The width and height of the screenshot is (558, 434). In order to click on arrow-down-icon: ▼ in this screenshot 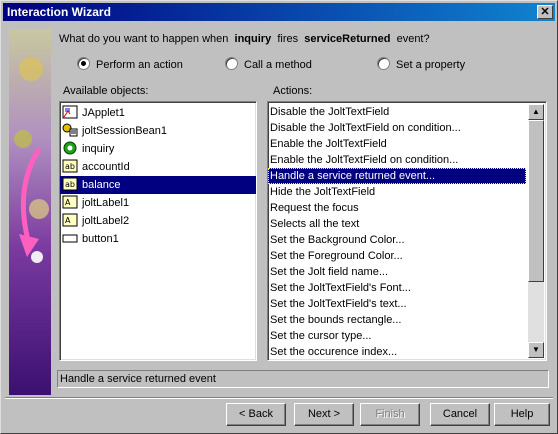, I will do `click(536, 349)`.